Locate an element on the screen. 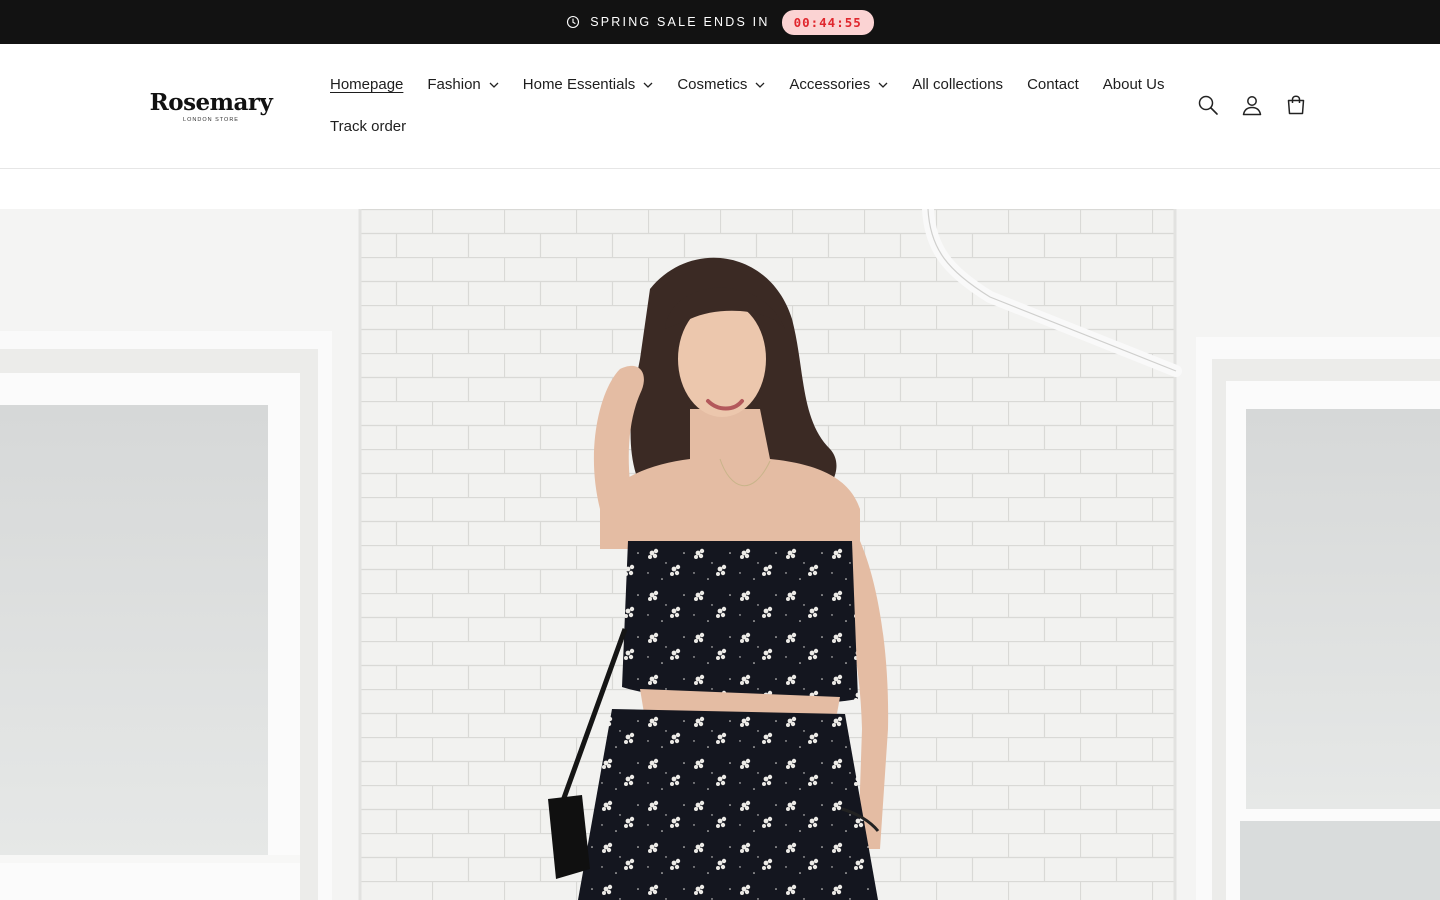 The width and height of the screenshot is (1440, 900). announcement-bar: SPRING SALE ENDS IN 00:44:55 is located at coordinates (720, 22).